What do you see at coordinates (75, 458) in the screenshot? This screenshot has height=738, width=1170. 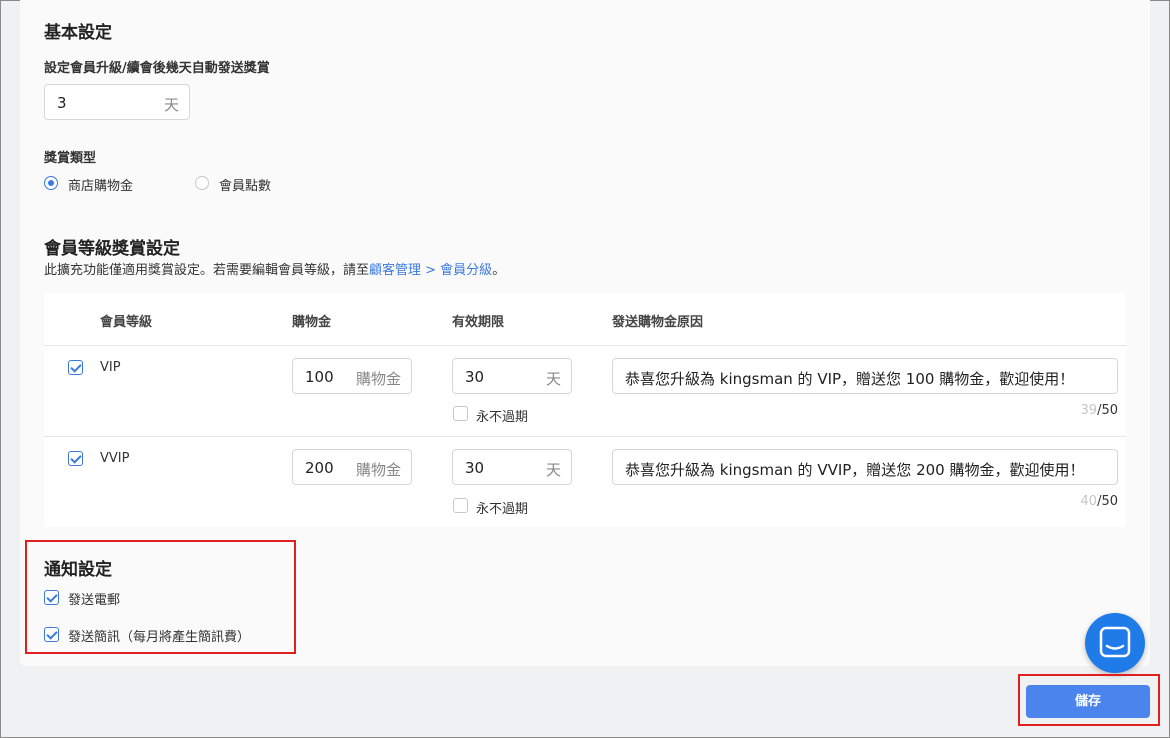 I see `row-checkbox-vvip` at bounding box center [75, 458].